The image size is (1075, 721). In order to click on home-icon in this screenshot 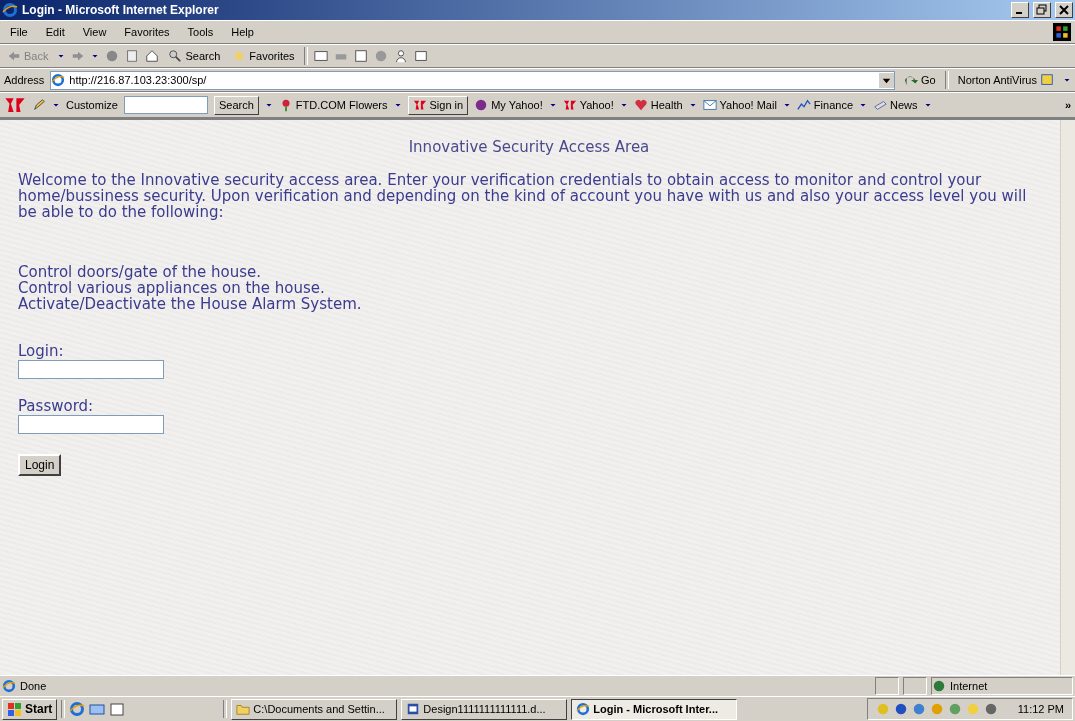, I will do `click(152, 56)`.